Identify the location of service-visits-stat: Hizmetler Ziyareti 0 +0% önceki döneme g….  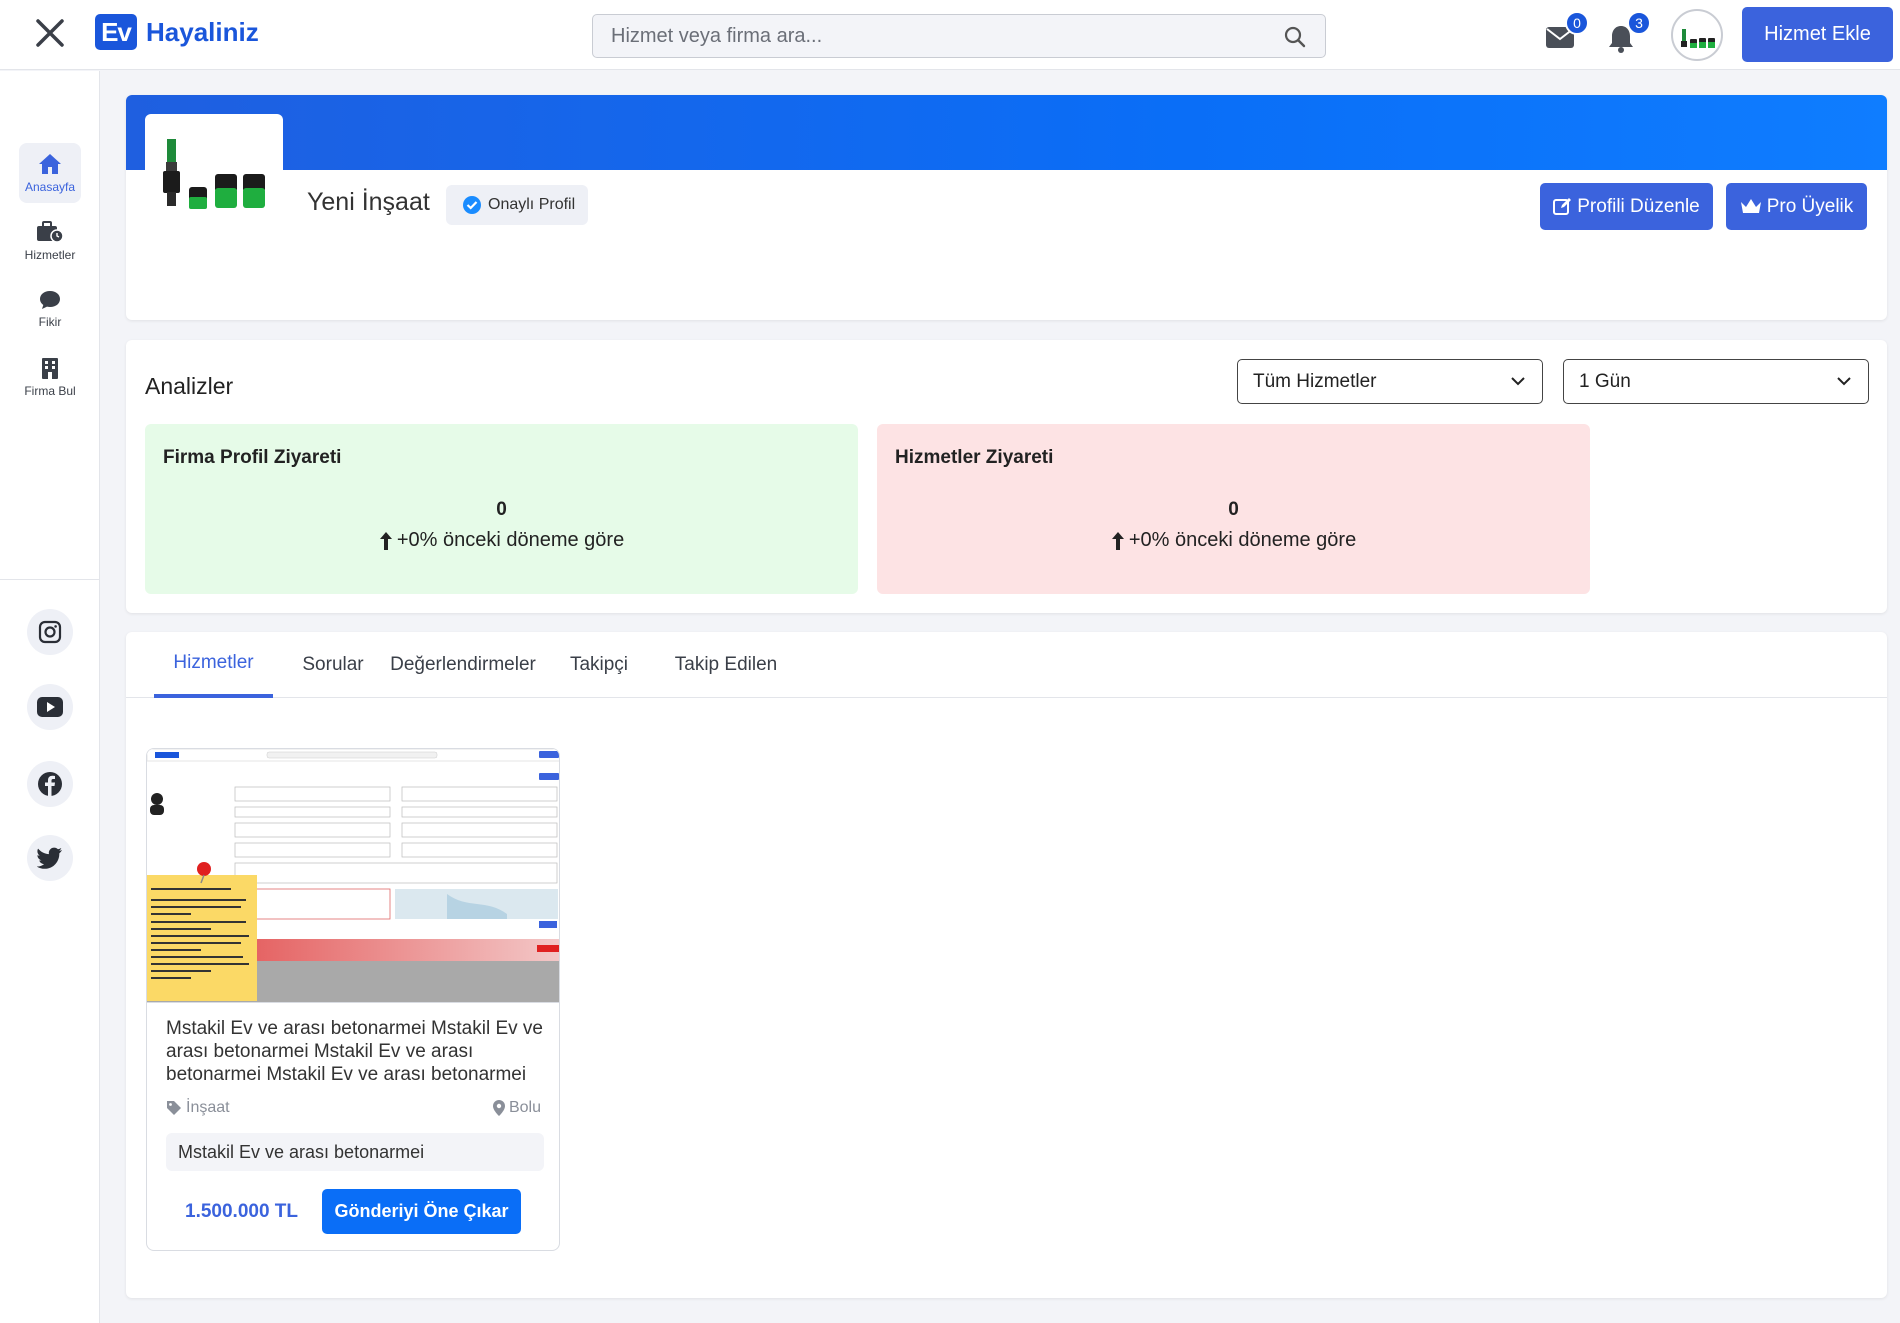
(1233, 509).